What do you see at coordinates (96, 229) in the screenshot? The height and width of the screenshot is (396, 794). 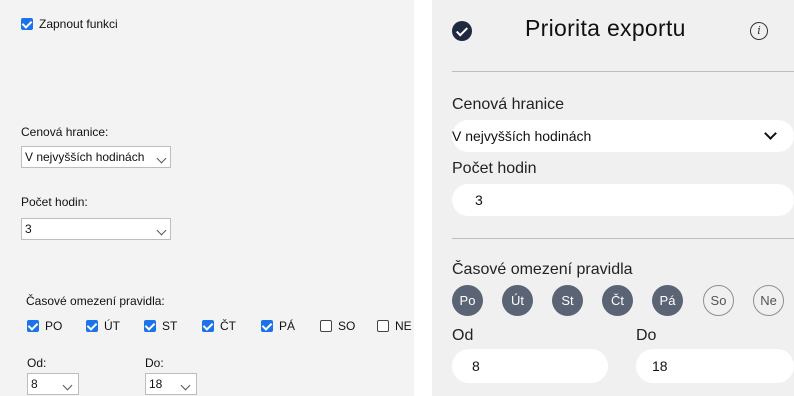 I see `hours-count-select: 3` at bounding box center [96, 229].